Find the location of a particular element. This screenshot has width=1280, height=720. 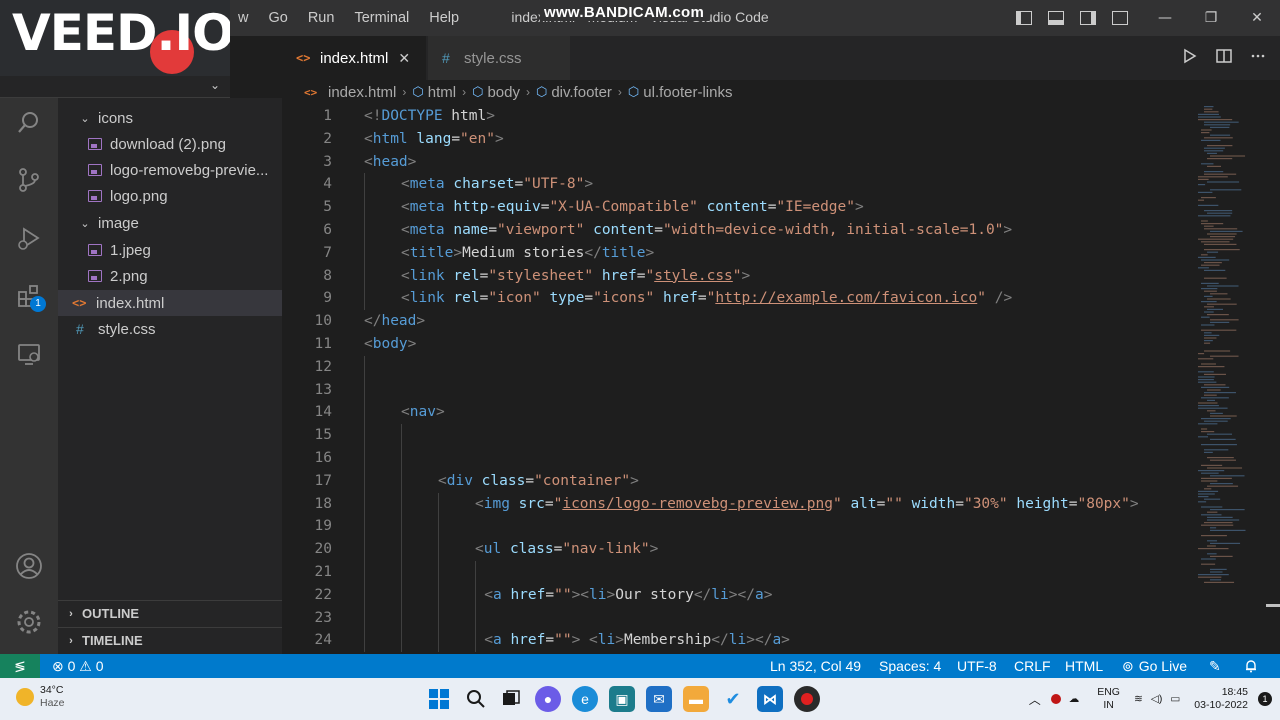

mail-icon: ✉ is located at coordinates (659, 699).